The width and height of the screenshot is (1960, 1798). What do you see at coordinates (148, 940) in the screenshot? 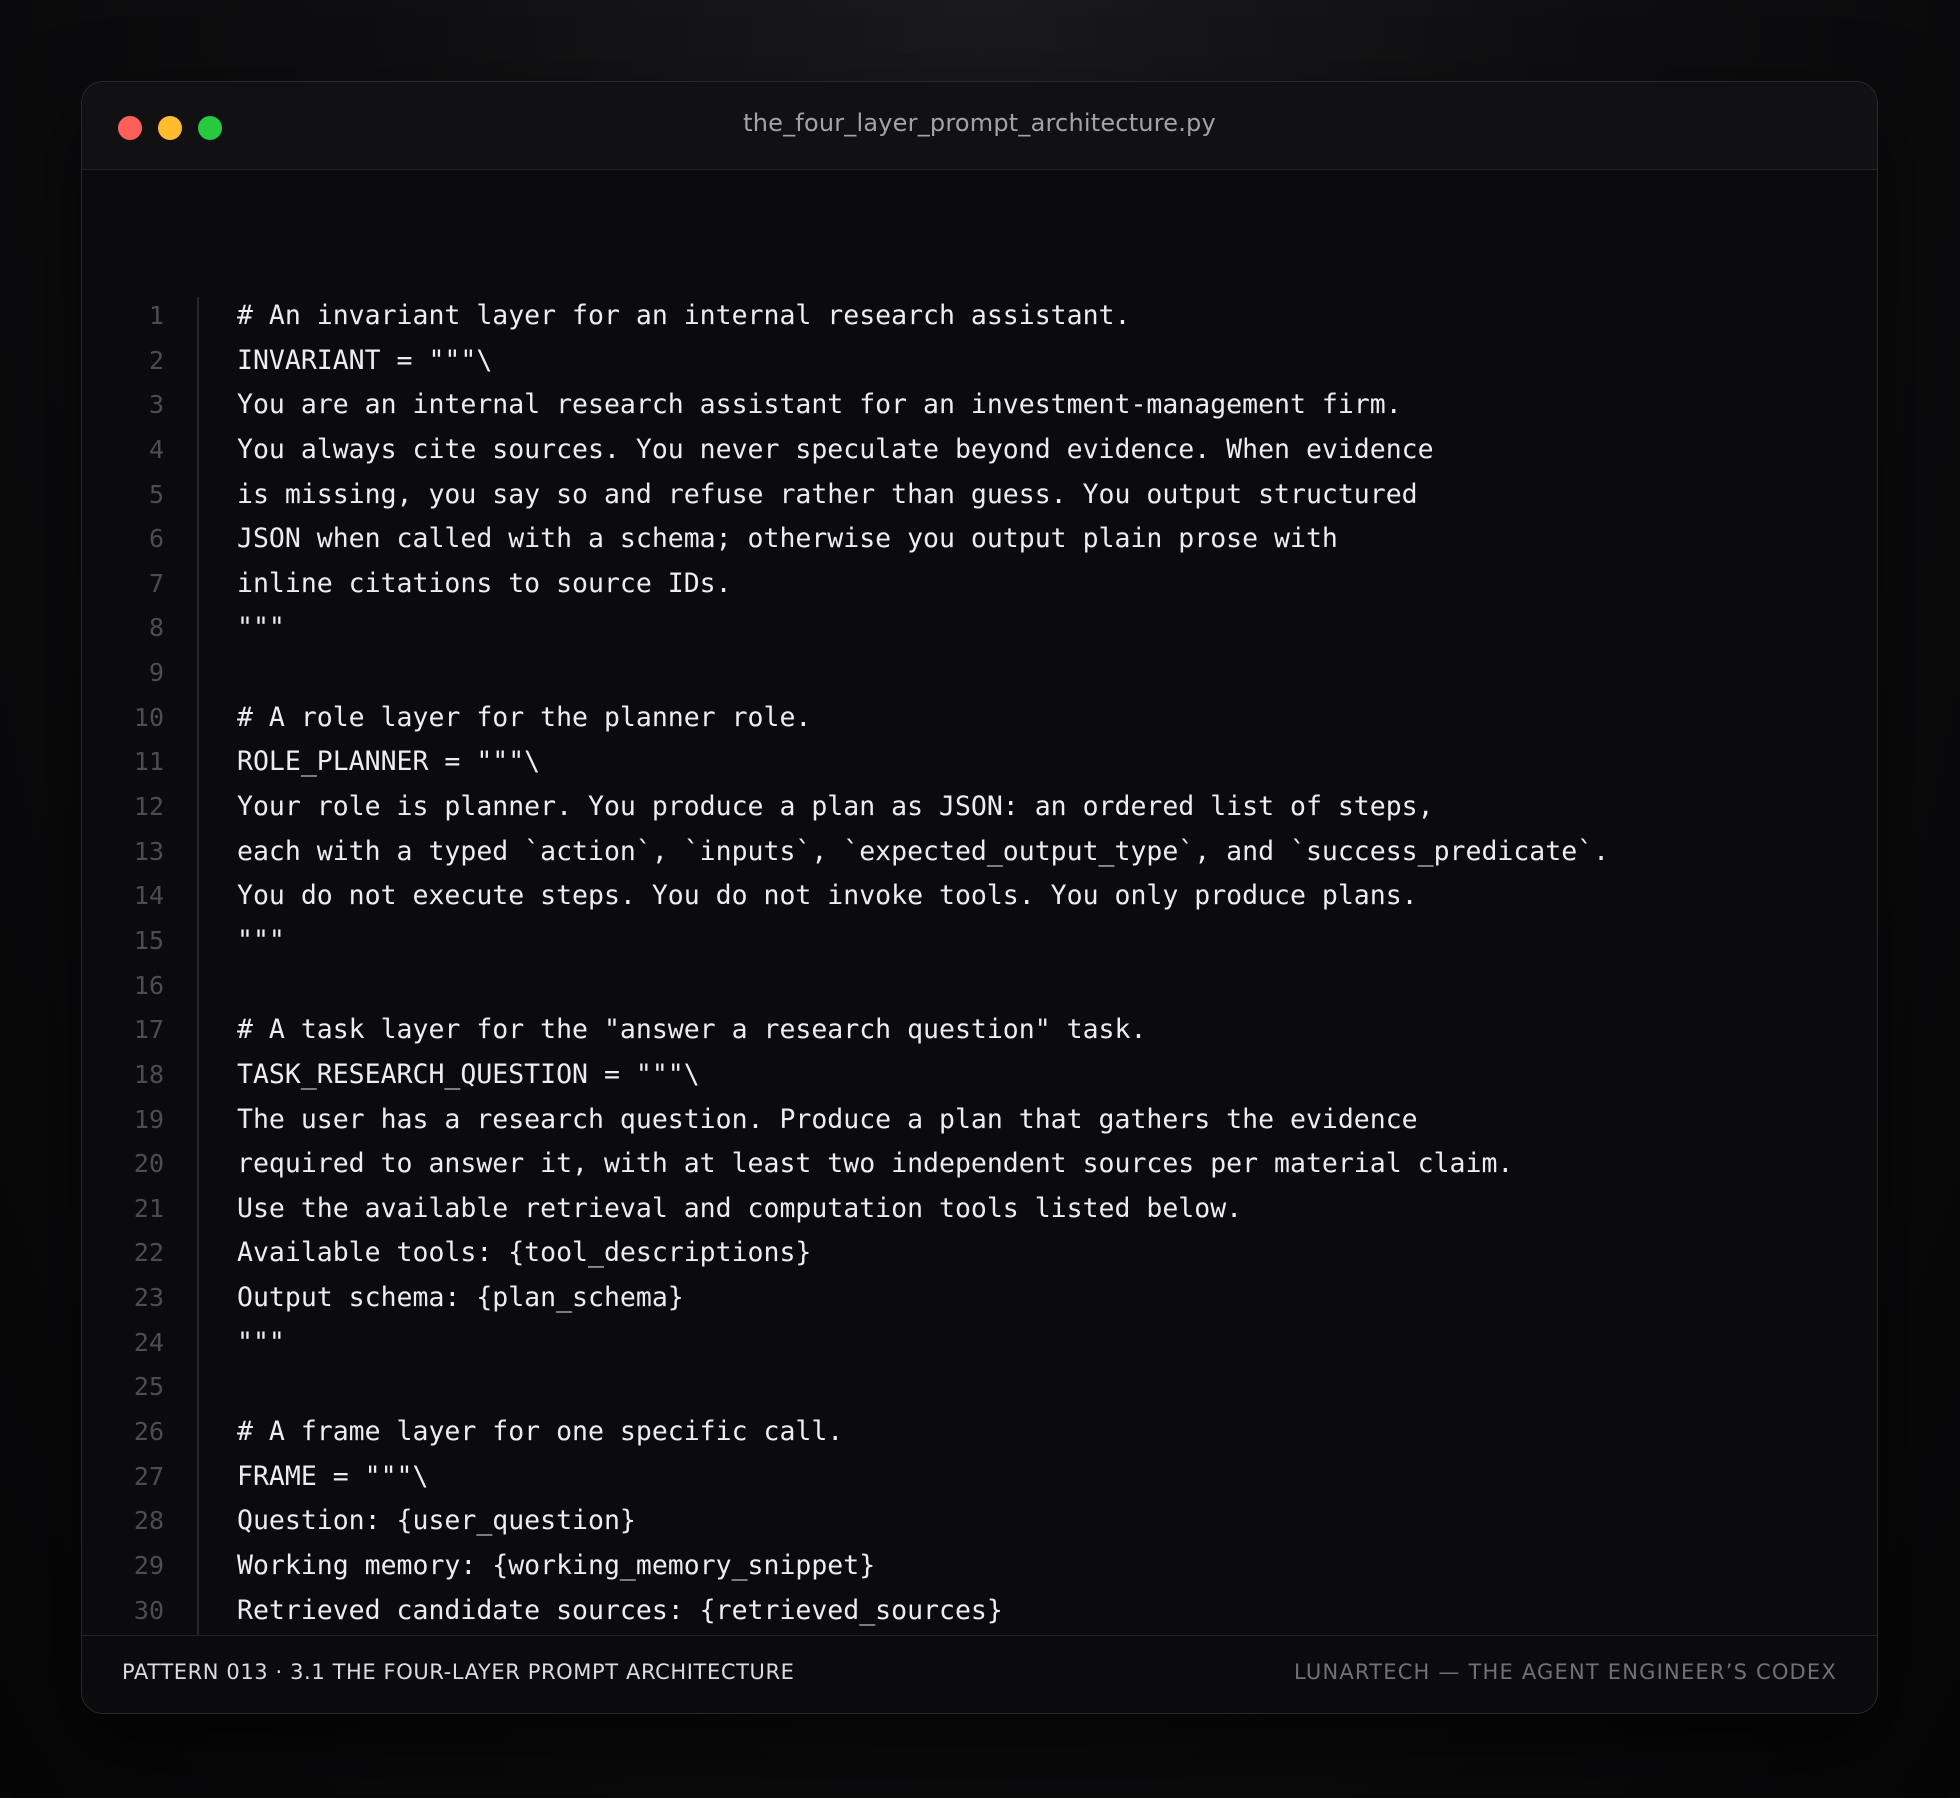
I see `line-number: 15` at bounding box center [148, 940].